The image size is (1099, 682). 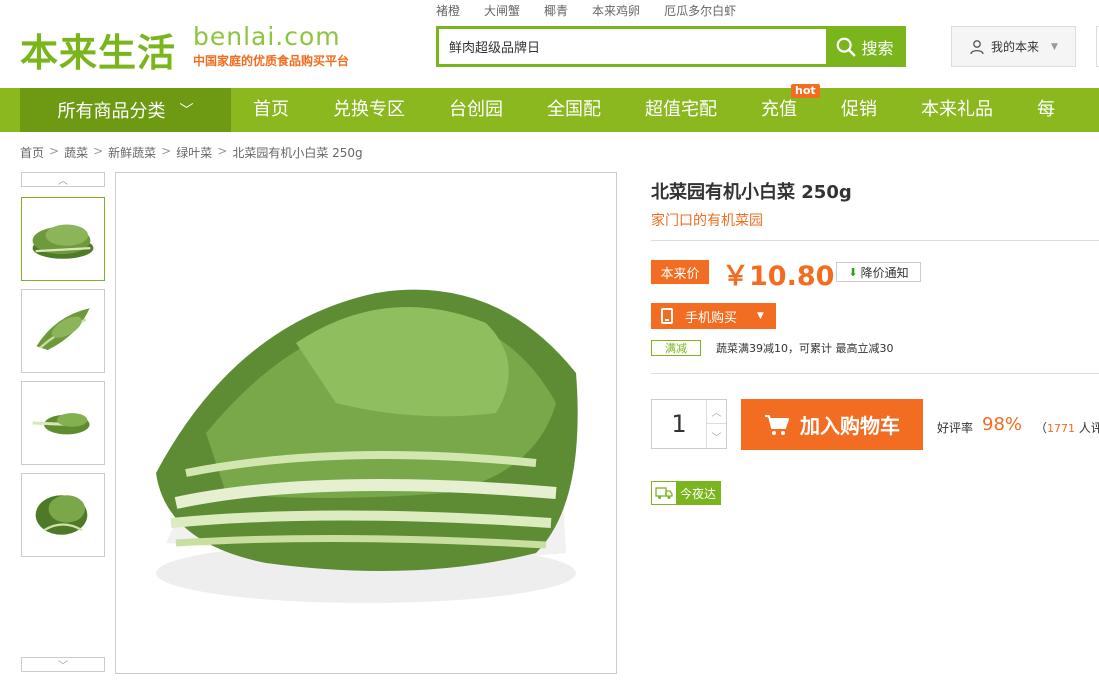 What do you see at coordinates (778, 276) in the screenshot?
I see `product-price: ￥10.80` at bounding box center [778, 276].